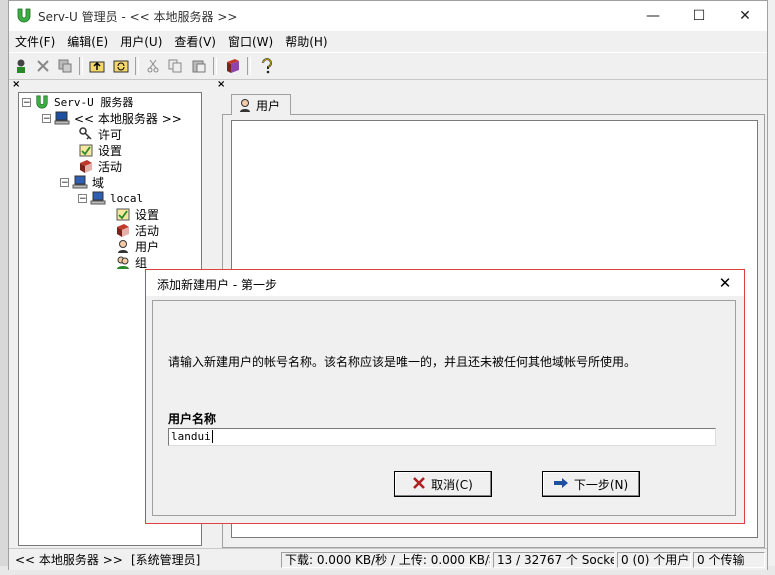  I want to click on group-icon, so click(123, 262).